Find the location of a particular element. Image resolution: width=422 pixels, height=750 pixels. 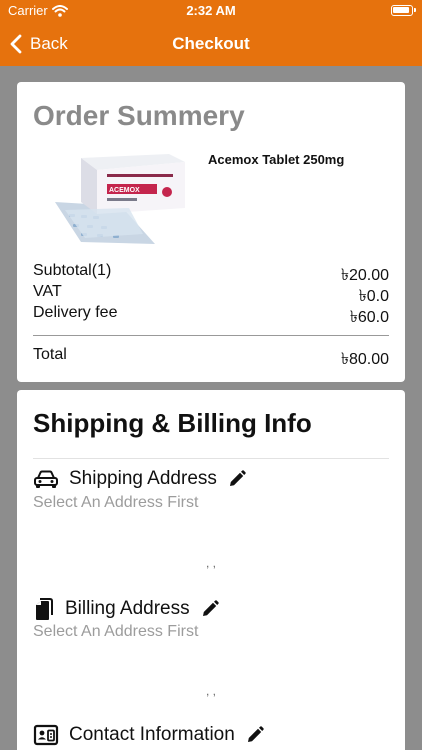

billing-edit-icon is located at coordinates (210, 609).